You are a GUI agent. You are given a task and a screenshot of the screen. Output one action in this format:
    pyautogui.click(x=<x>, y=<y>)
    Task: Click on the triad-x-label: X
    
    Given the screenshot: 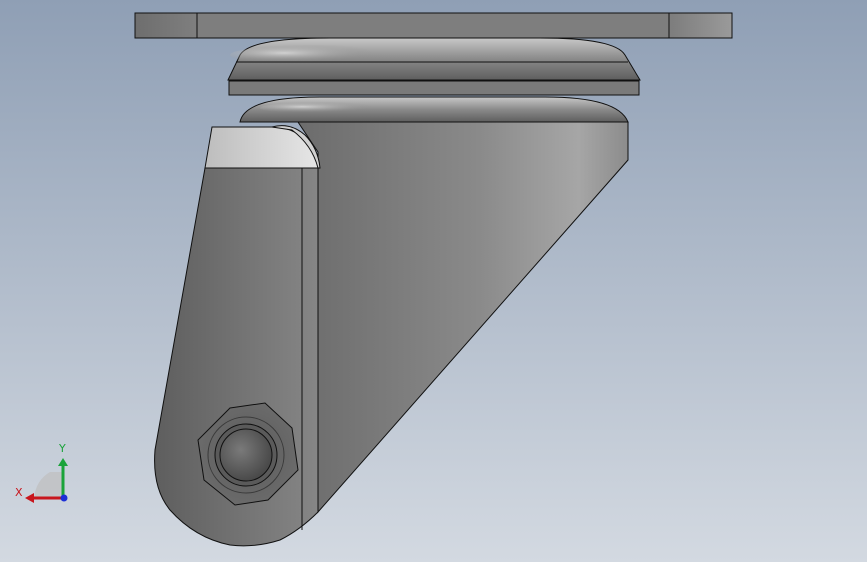 What is the action you would take?
    pyautogui.click(x=19, y=492)
    